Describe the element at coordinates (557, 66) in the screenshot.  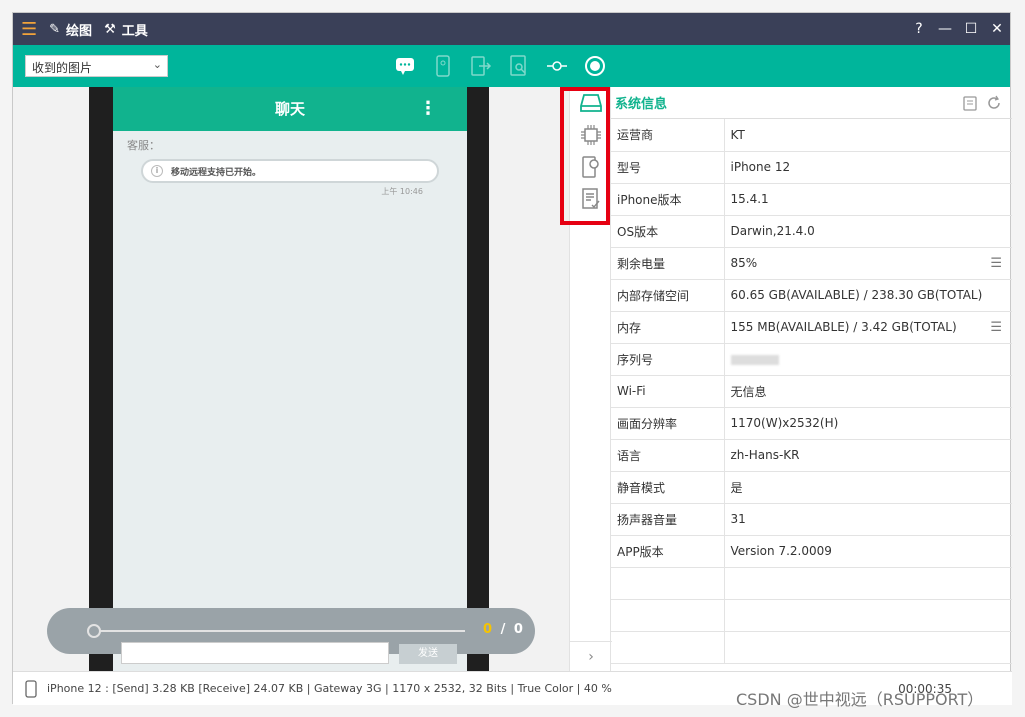
I see `connection-icon` at that location.